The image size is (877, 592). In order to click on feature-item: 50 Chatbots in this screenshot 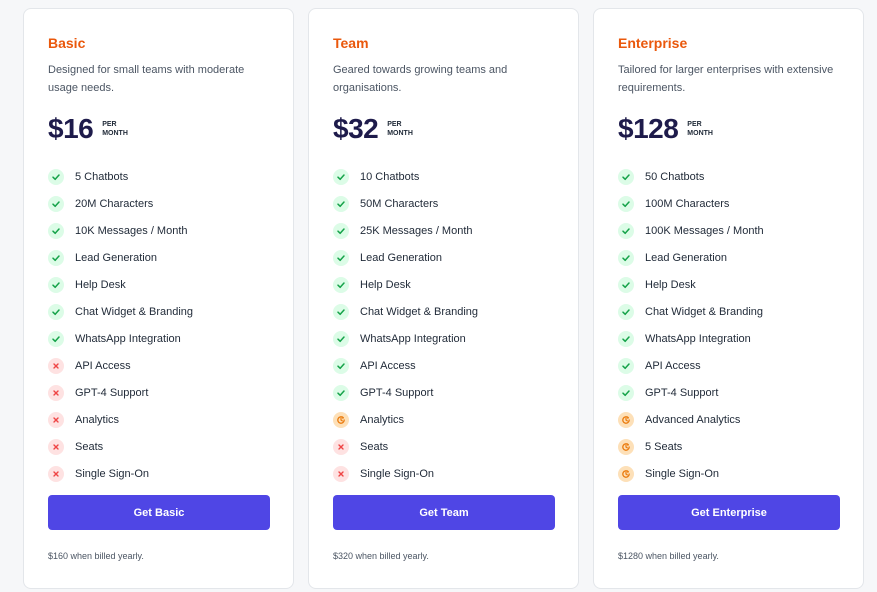, I will do `click(691, 176)`.